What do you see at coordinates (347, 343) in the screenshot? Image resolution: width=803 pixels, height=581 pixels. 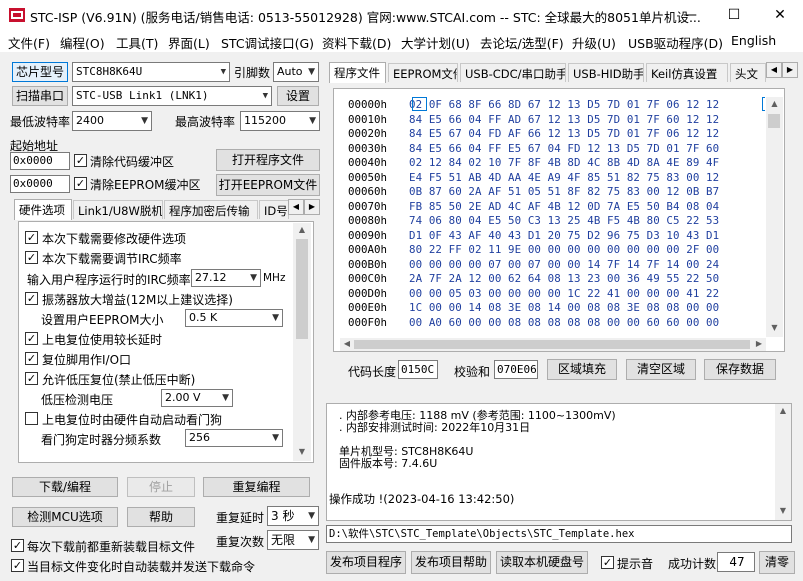 I see `scroll-left-icon: ◀` at bounding box center [347, 343].